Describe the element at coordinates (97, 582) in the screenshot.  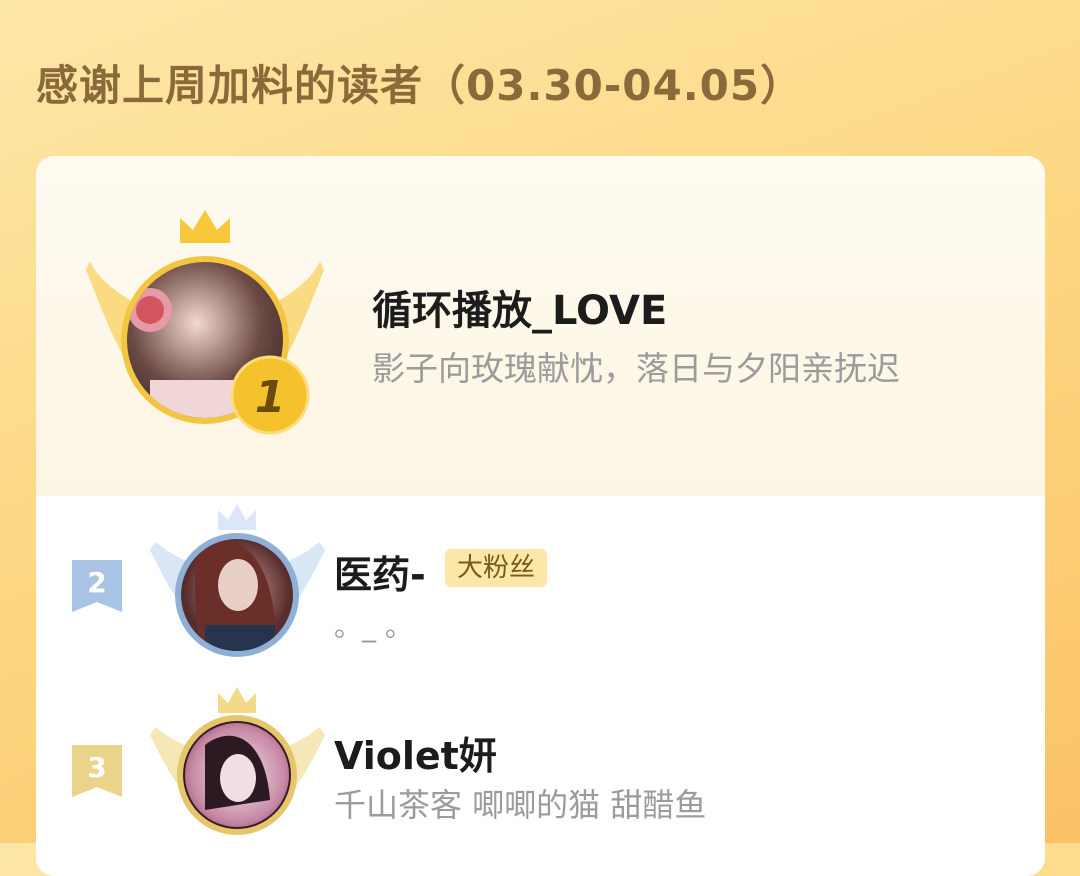
I see `rank-2-number: 2` at that location.